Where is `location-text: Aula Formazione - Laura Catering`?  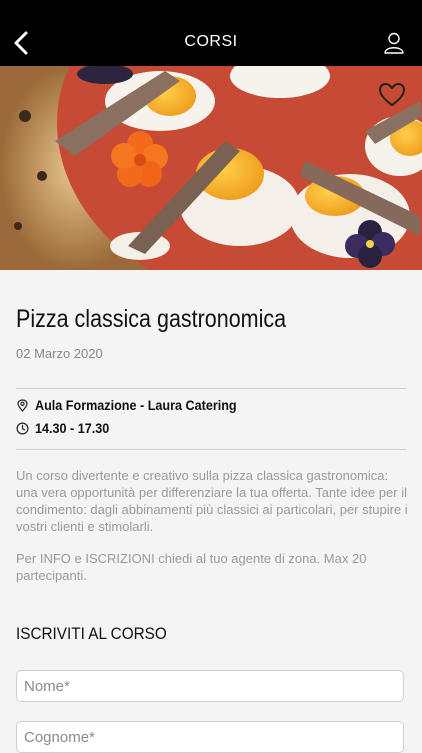
location-text: Aula Formazione - Laura Catering is located at coordinates (136, 405).